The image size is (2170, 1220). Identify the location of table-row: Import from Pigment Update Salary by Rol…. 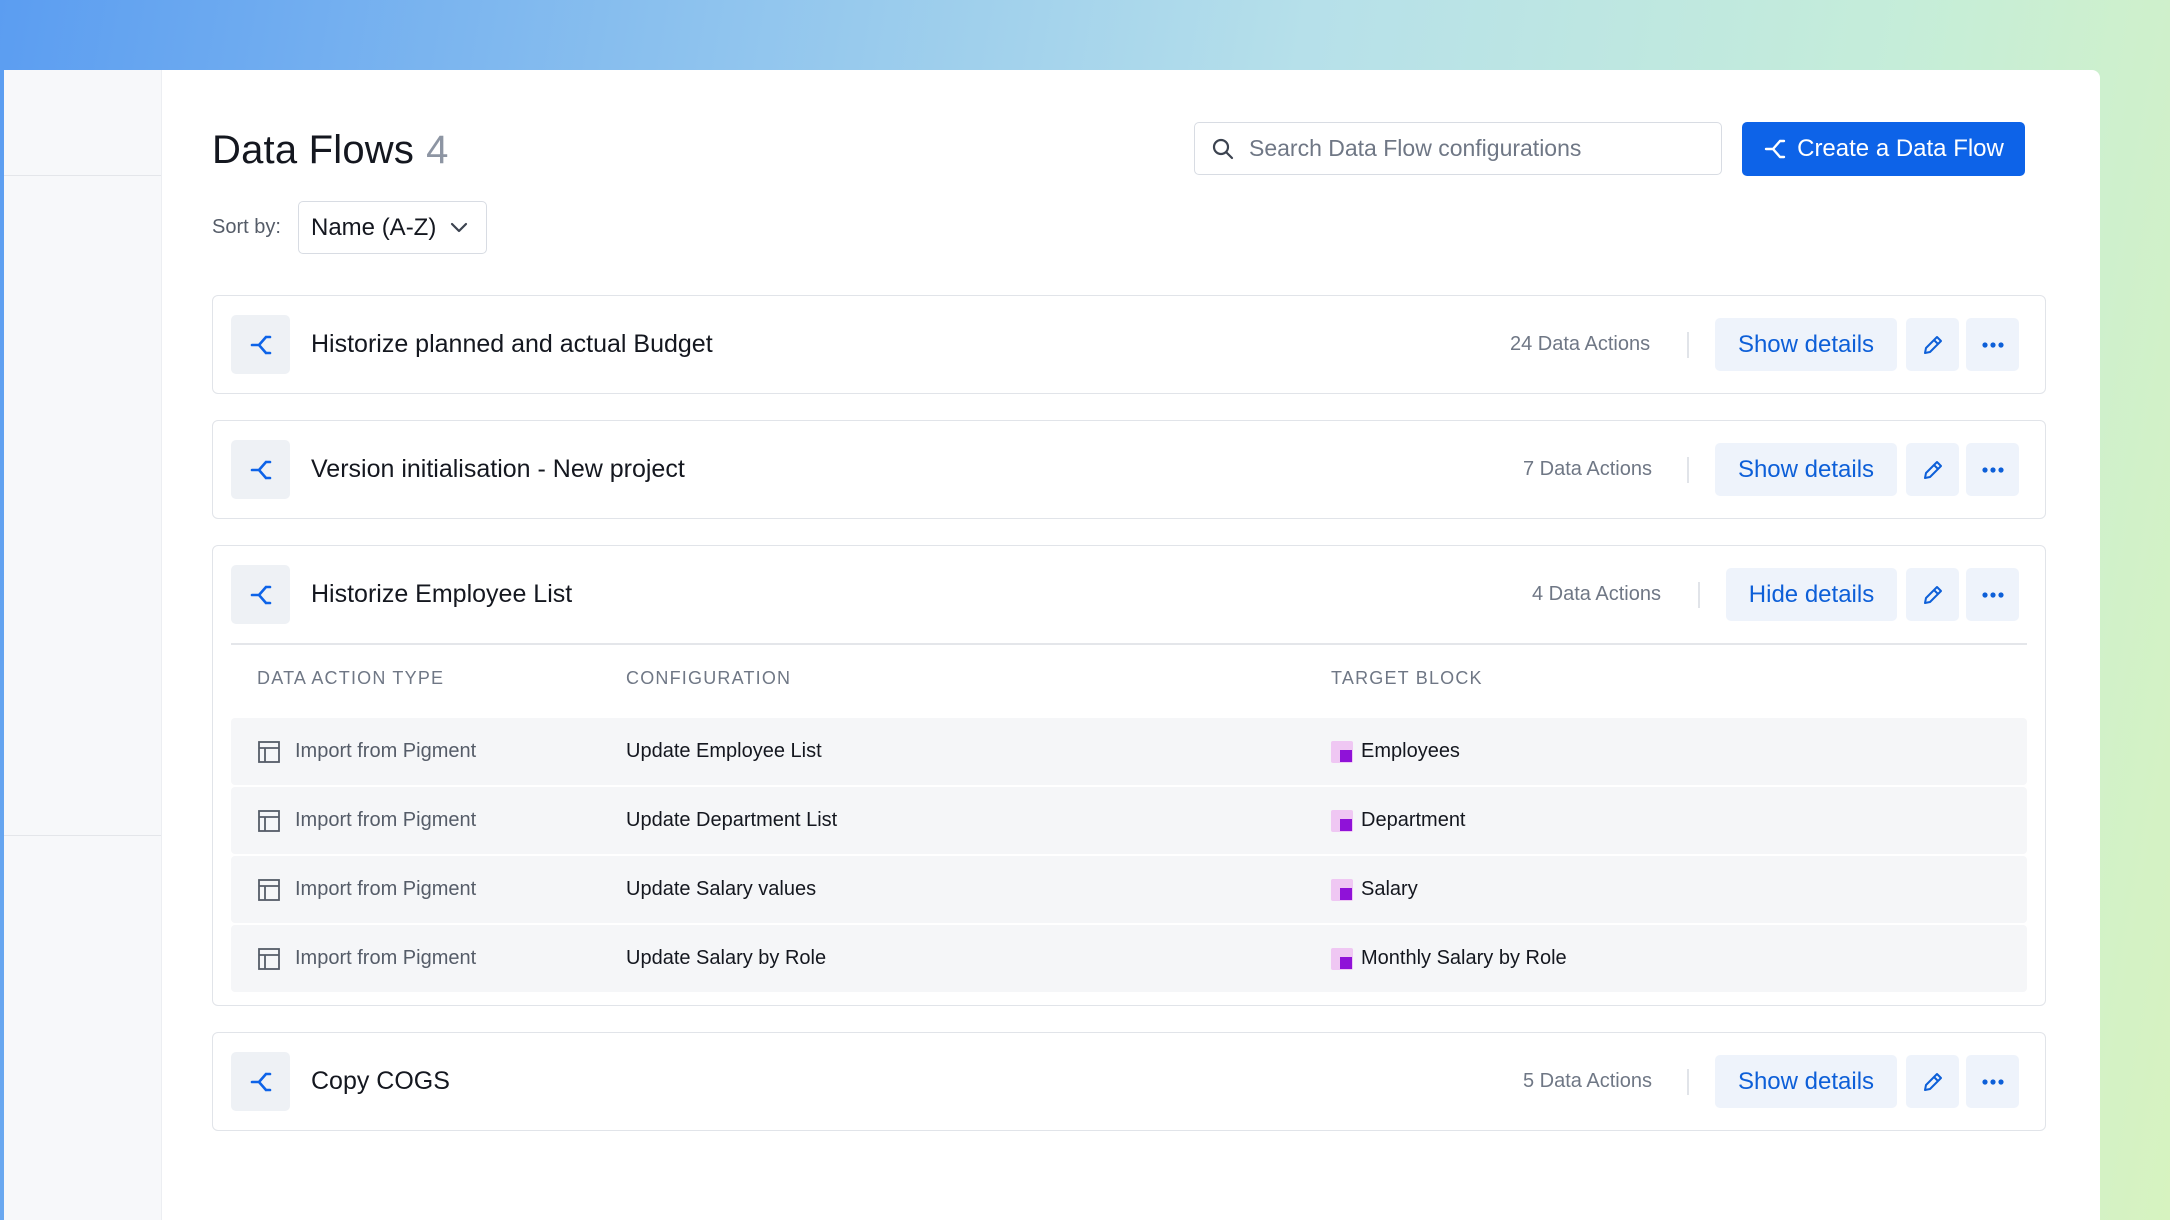
(1129, 958).